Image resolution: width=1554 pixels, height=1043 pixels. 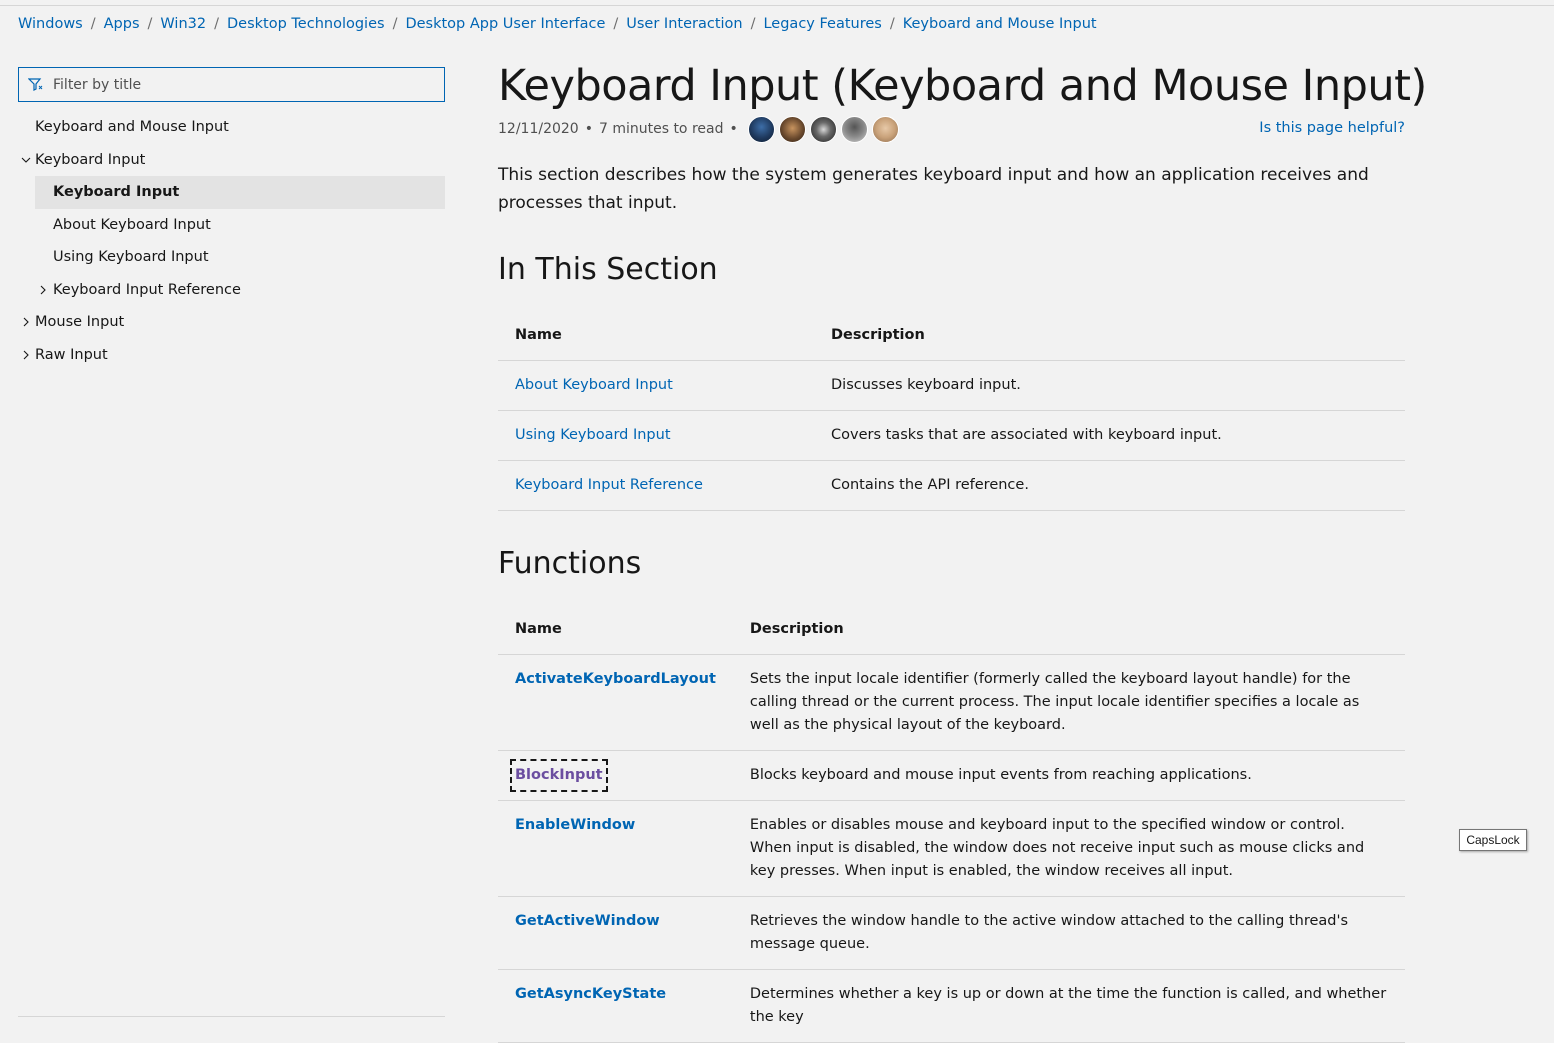 What do you see at coordinates (231, 127) in the screenshot?
I see `sidebar-item-keyboard-and-mouse-input: Keyboard and Mouse Input` at bounding box center [231, 127].